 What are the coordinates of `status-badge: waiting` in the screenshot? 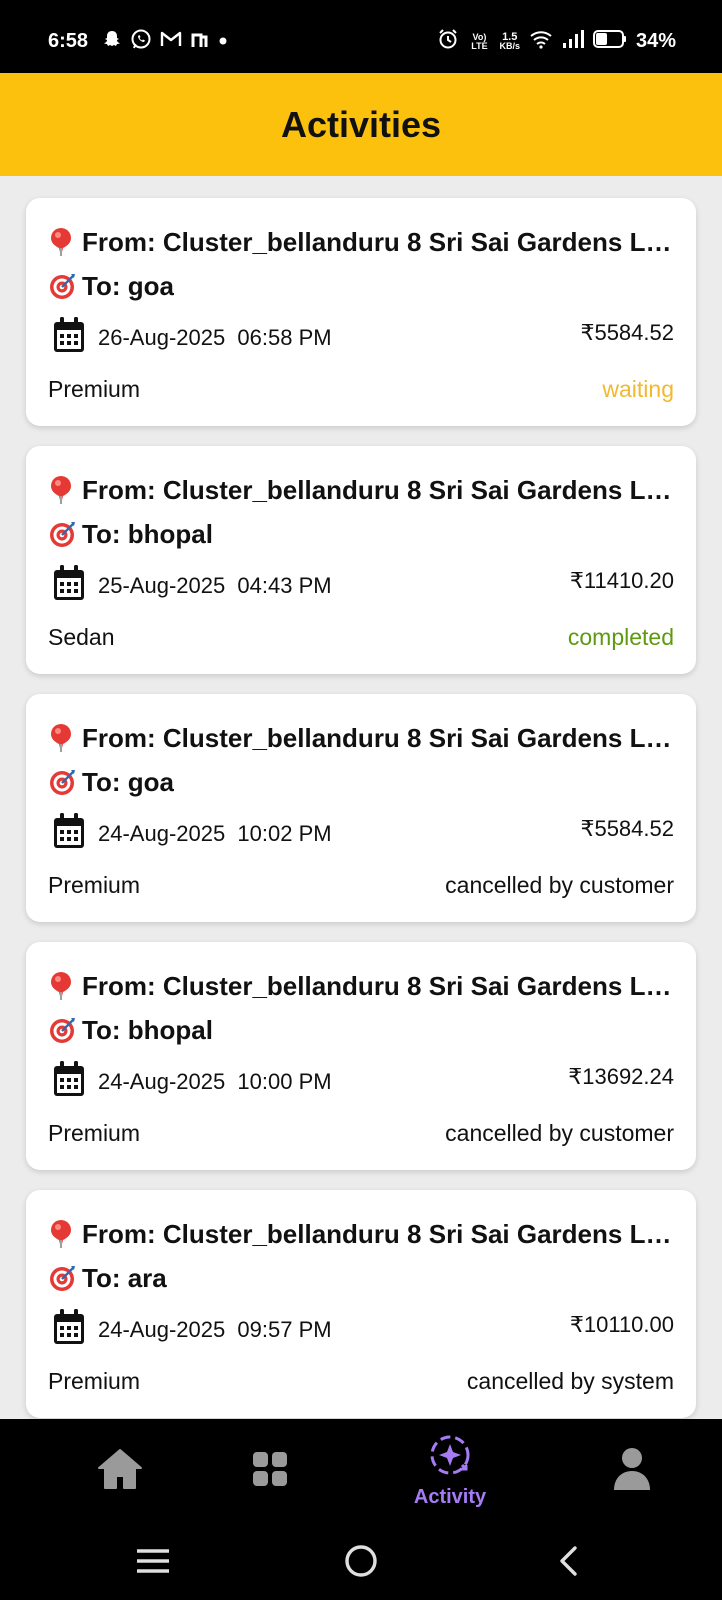 It's located at (638, 389).